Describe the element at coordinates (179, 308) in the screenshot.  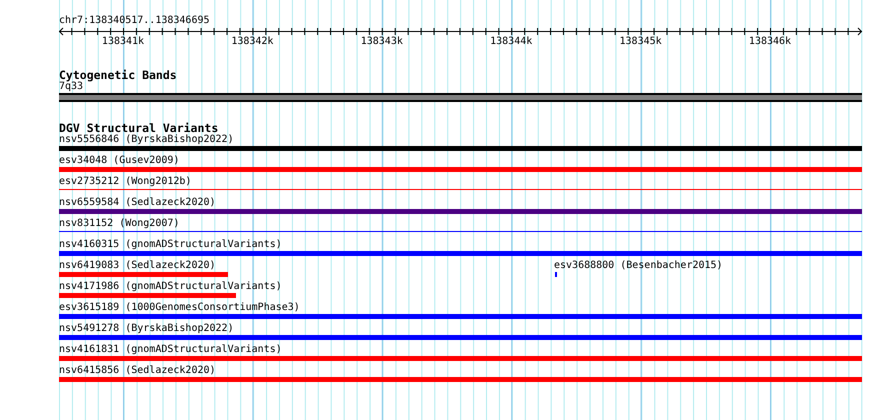
I see `variant-label: esv3615189 (1000GenomesConsortiumPhase3)` at that location.